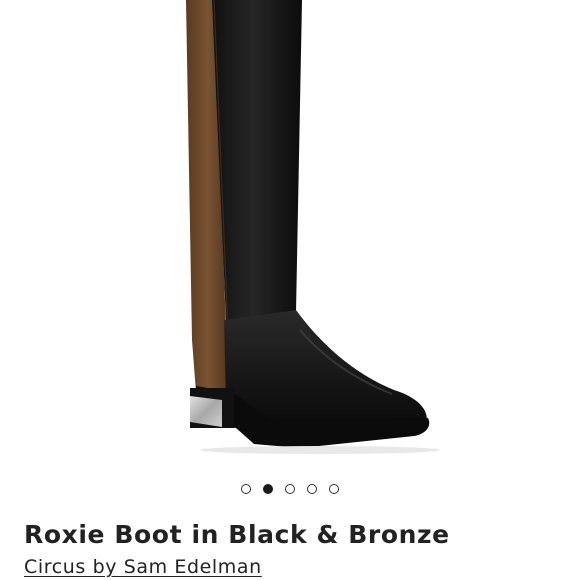 Image resolution: width=580 pixels, height=580 pixels. What do you see at coordinates (143, 567) in the screenshot?
I see `brand-link: Circus by Sam Edelman` at bounding box center [143, 567].